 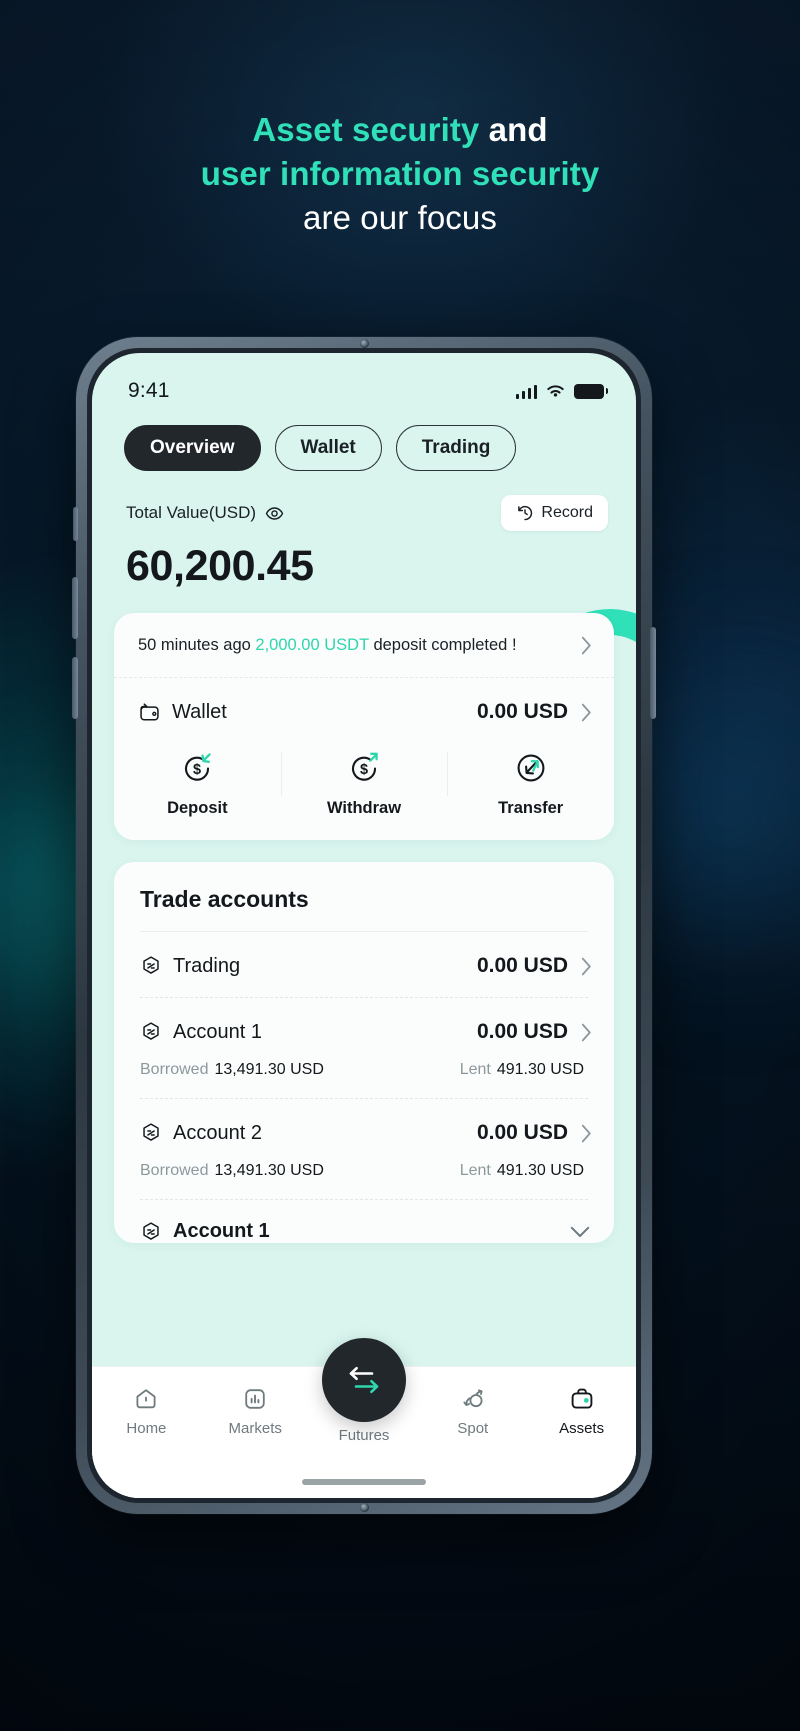 I want to click on nav-item-spot: Spot, so click(x=472, y=1411).